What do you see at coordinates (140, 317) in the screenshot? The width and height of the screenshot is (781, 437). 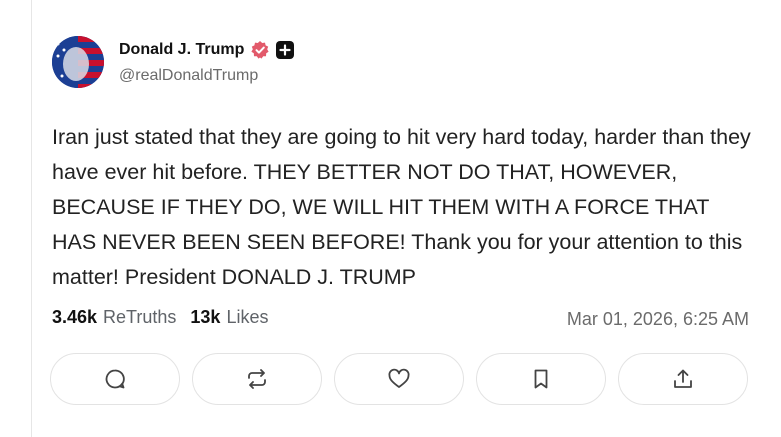 I see `retruths-label: ReTruths` at bounding box center [140, 317].